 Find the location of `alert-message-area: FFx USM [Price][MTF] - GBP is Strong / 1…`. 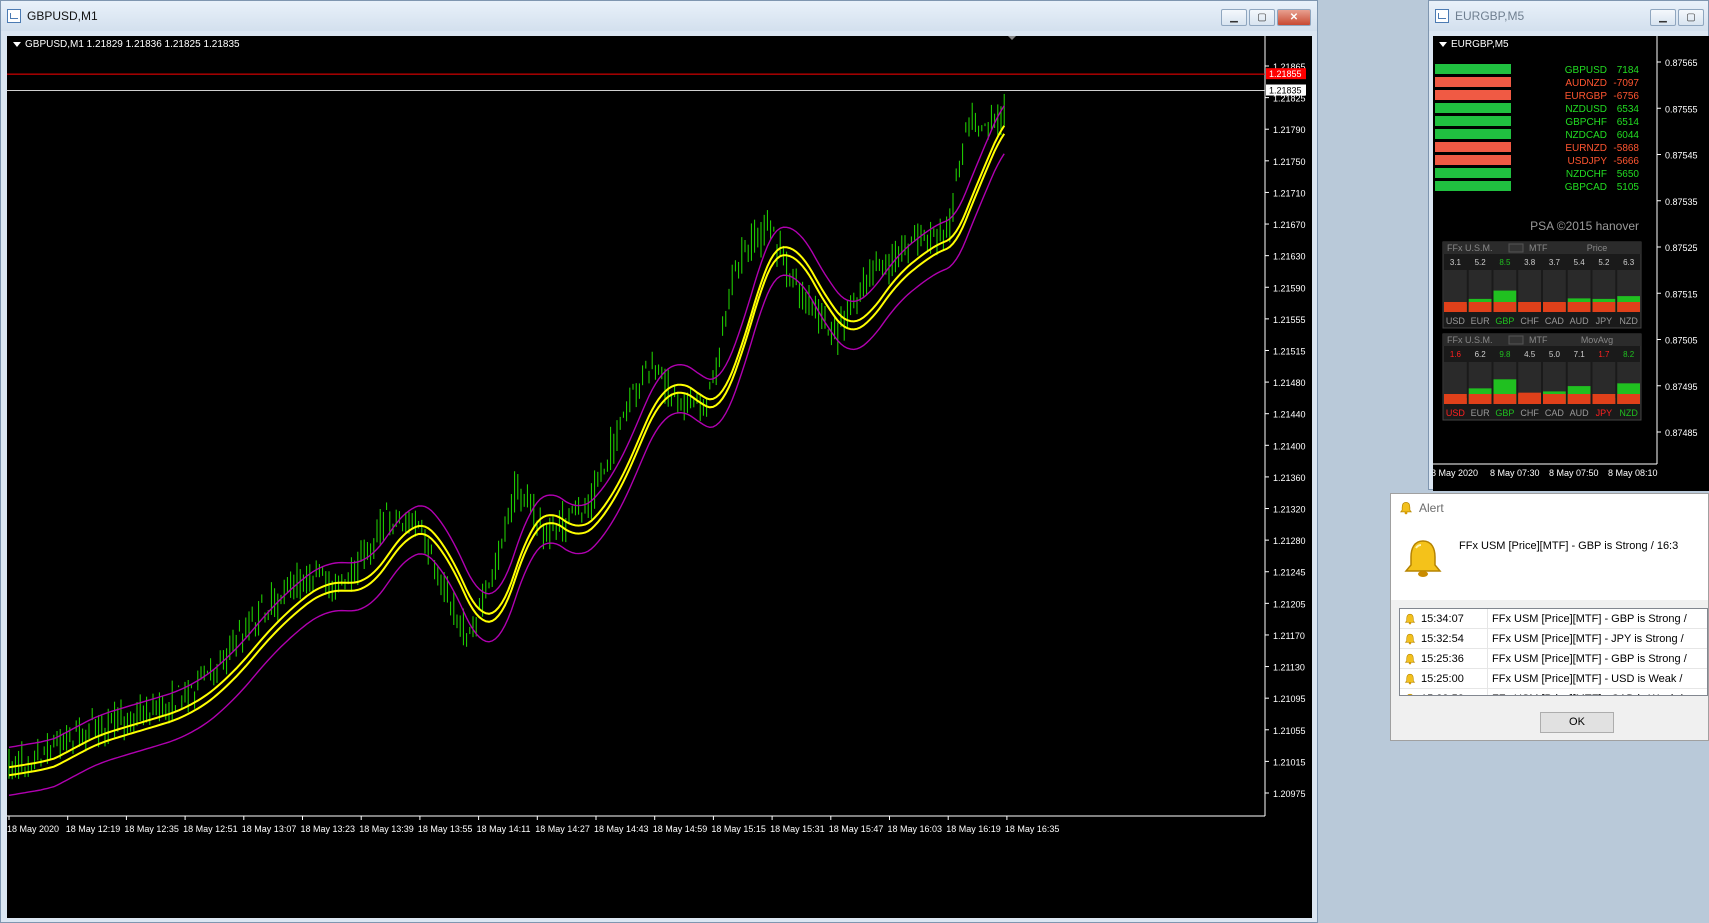

alert-message-area: FFx USM [Price][MTF] - GBP is Strong / 1… is located at coordinates (1549, 561).